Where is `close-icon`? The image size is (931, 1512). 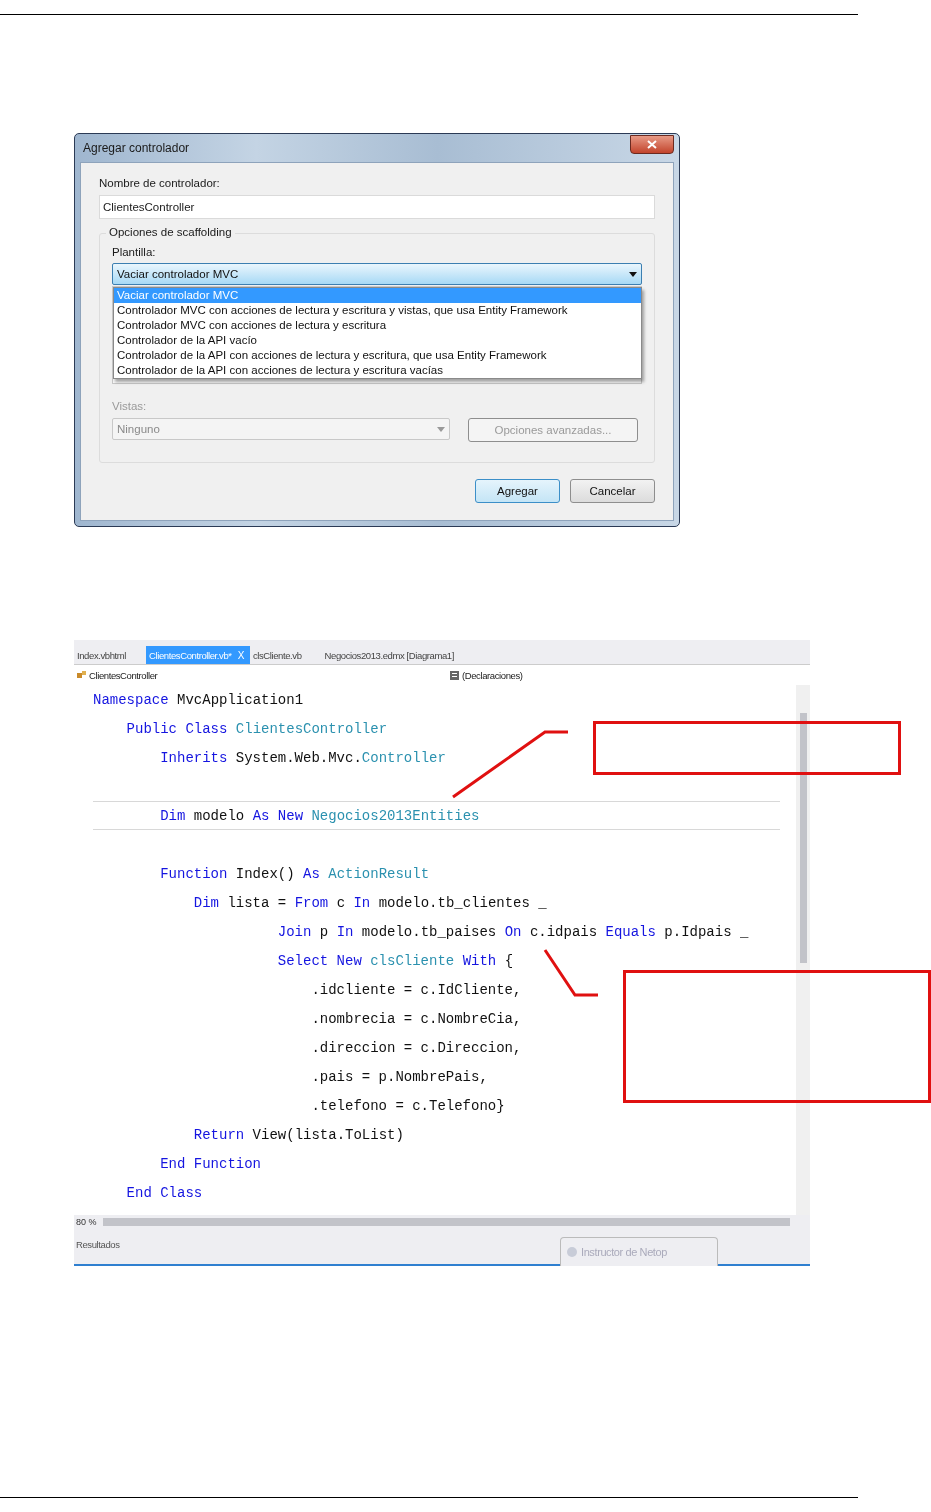 close-icon is located at coordinates (652, 144).